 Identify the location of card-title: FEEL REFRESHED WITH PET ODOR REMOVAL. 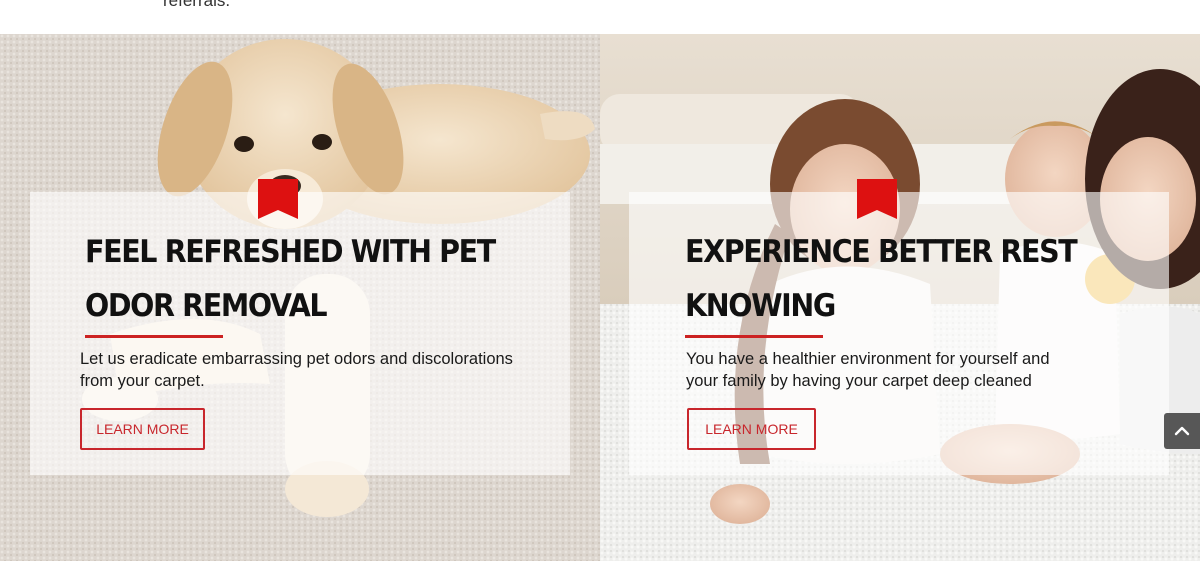
(290, 279).